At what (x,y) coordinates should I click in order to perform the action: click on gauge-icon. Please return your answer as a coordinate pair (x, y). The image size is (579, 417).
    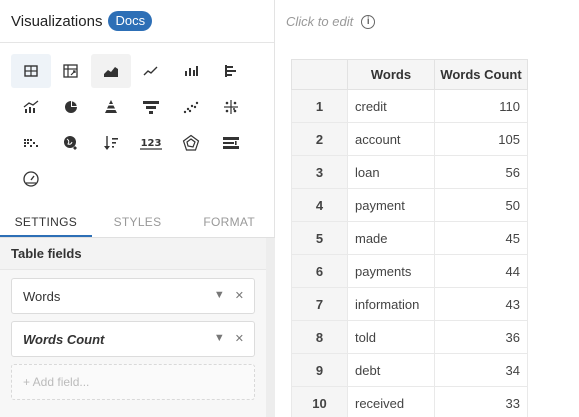
    Looking at the image, I should click on (31, 179).